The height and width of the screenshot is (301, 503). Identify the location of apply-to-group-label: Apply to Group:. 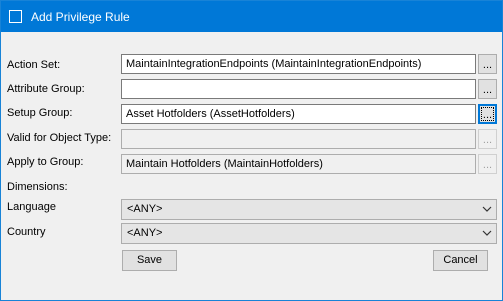
(45, 162).